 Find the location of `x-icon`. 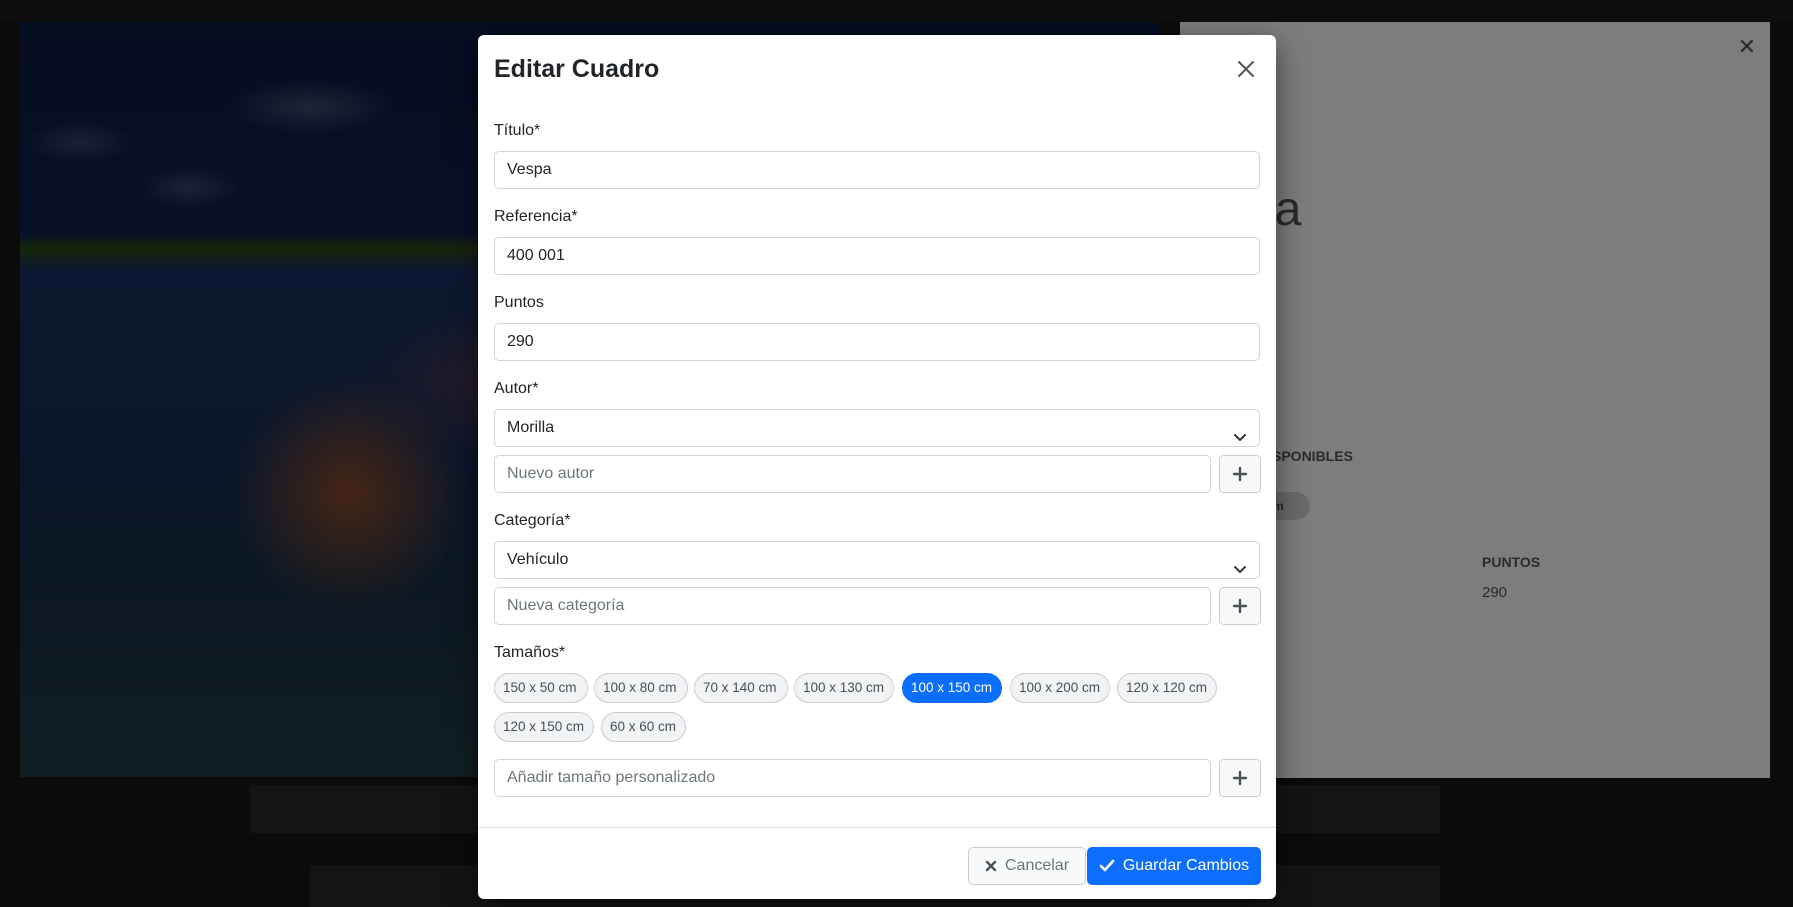

x-icon is located at coordinates (991, 866).